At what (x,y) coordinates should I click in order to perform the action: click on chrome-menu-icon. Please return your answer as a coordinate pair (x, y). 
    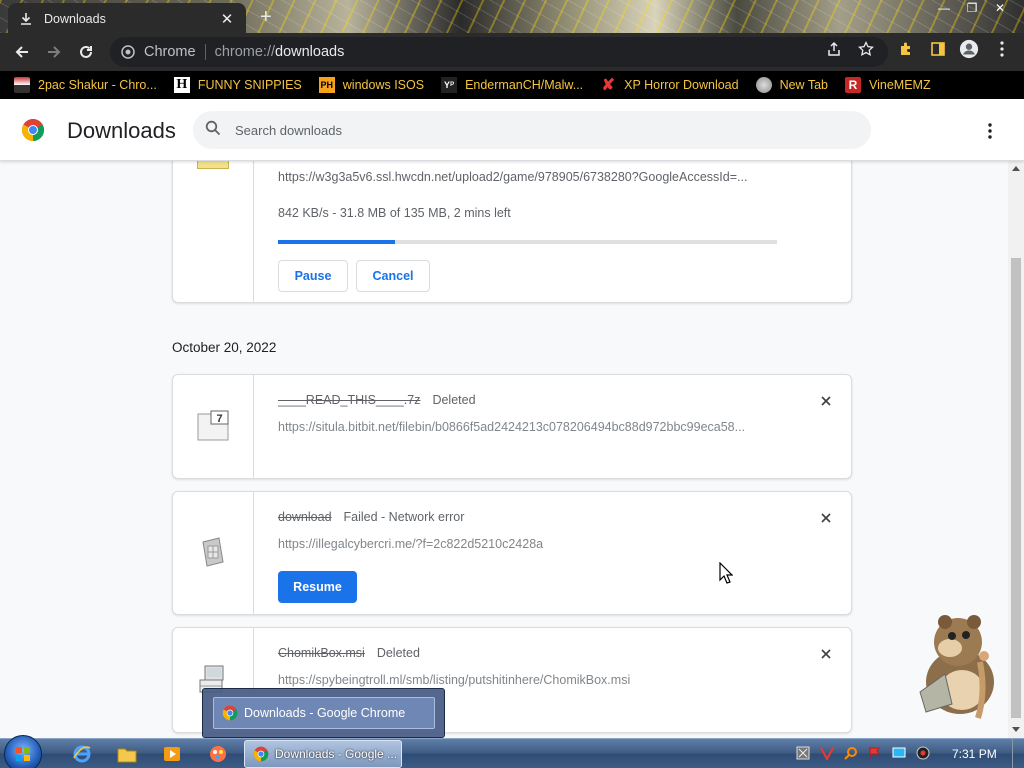
    Looking at the image, I should click on (1002, 49).